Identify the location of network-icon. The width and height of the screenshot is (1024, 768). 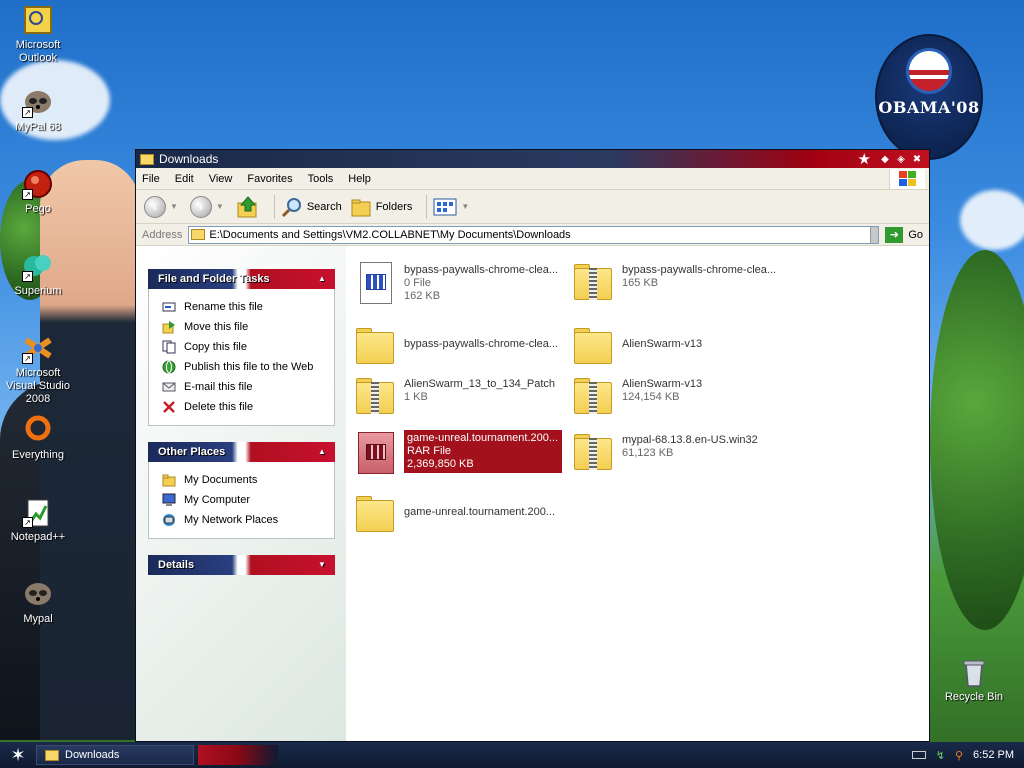
(169, 520).